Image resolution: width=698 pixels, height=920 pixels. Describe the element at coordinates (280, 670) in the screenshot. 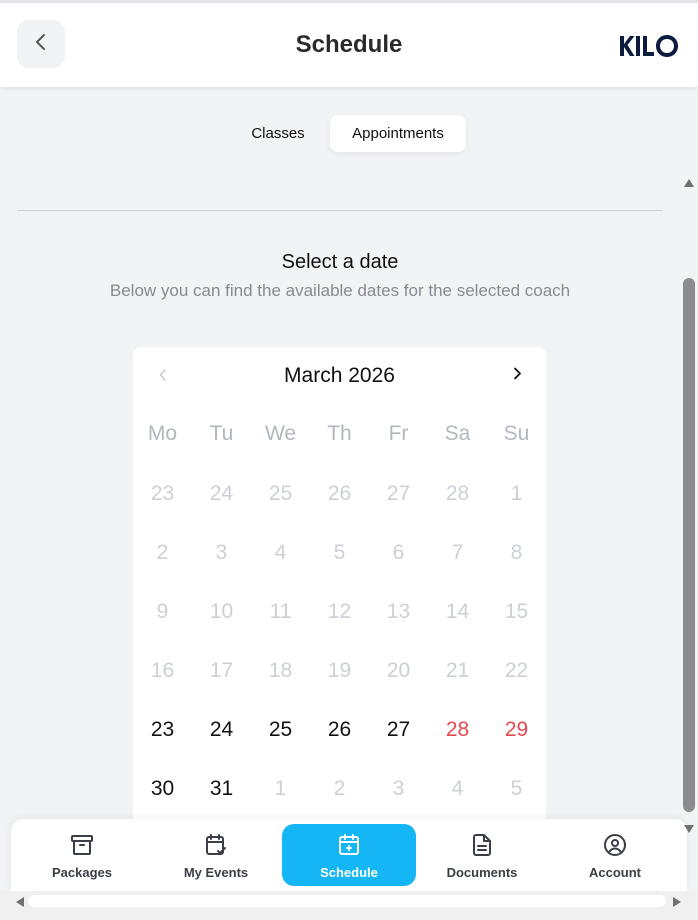

I see `calendar-day-unavailable: 18` at that location.